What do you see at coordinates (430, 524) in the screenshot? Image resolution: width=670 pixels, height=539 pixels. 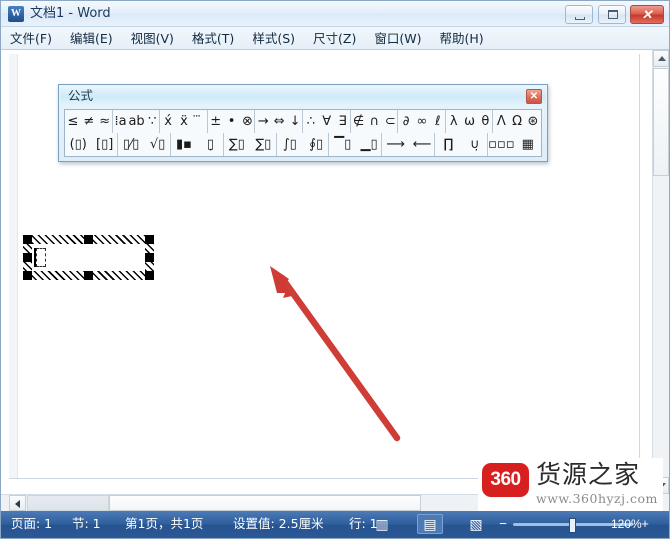 I see `view-print-layout-button: ▤` at bounding box center [430, 524].